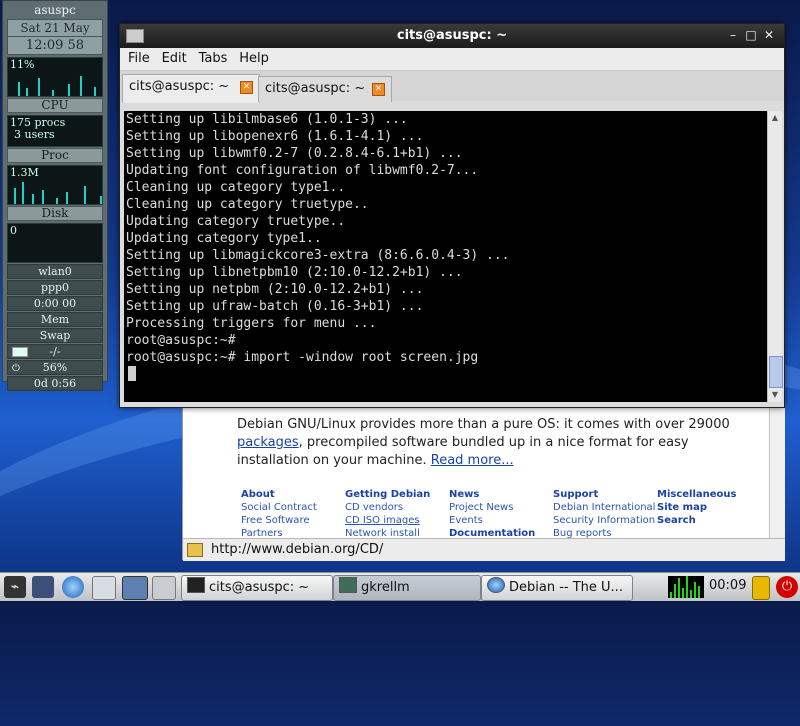  I want to click on tab-2: cits@asuspc: ~ ✕, so click(325, 89).